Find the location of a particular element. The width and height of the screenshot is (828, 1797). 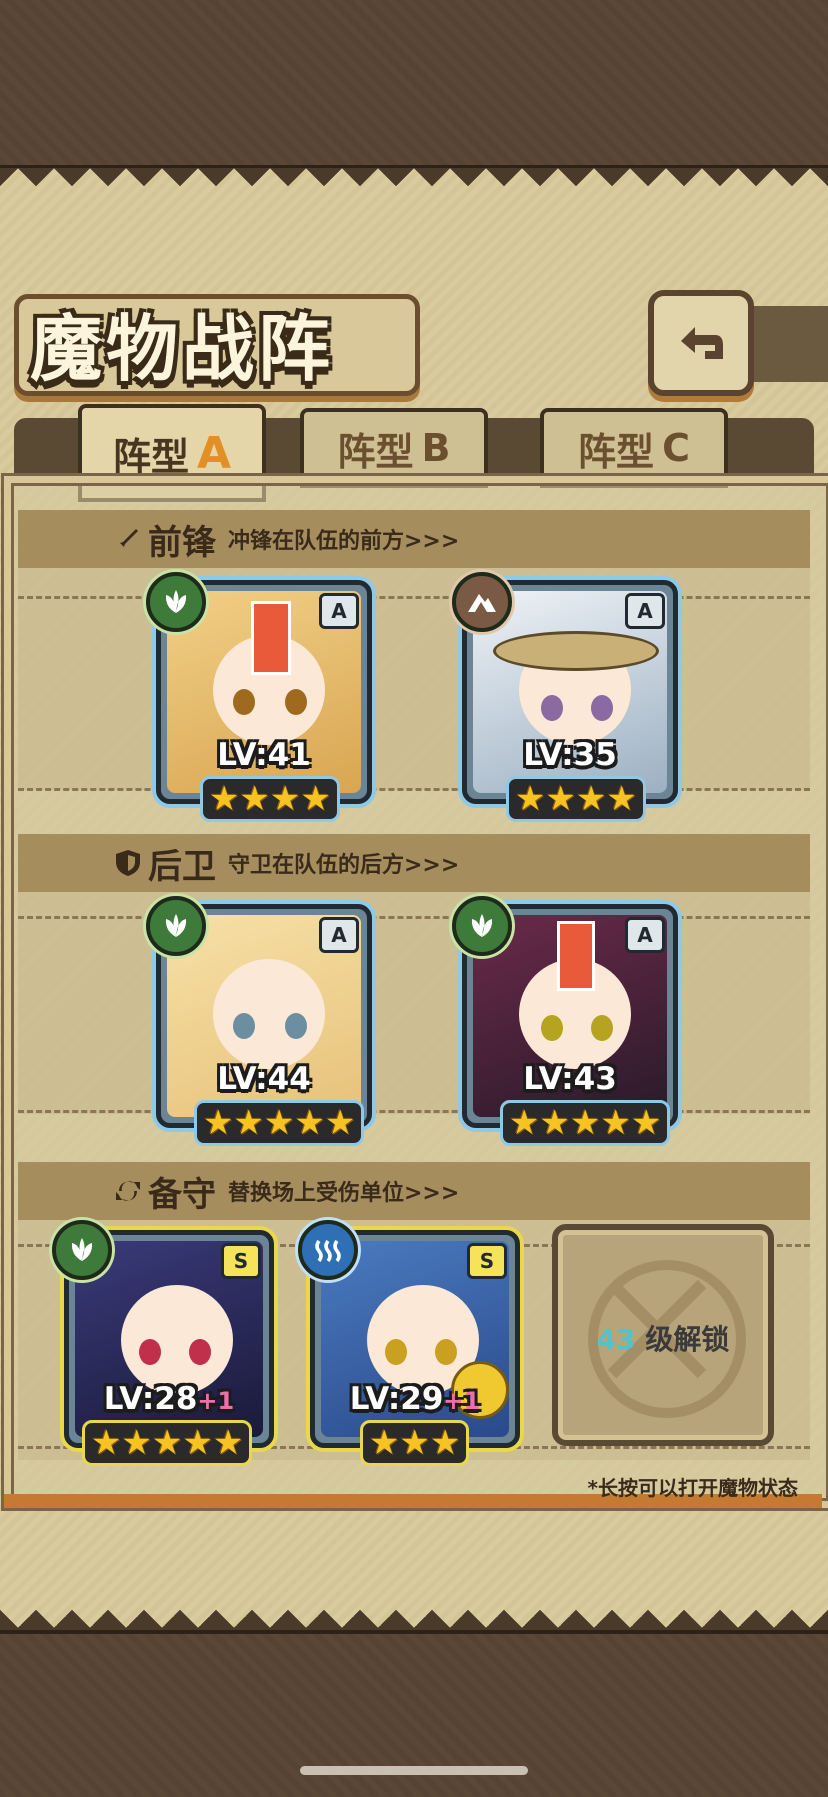

swap-icon is located at coordinates (128, 1191).